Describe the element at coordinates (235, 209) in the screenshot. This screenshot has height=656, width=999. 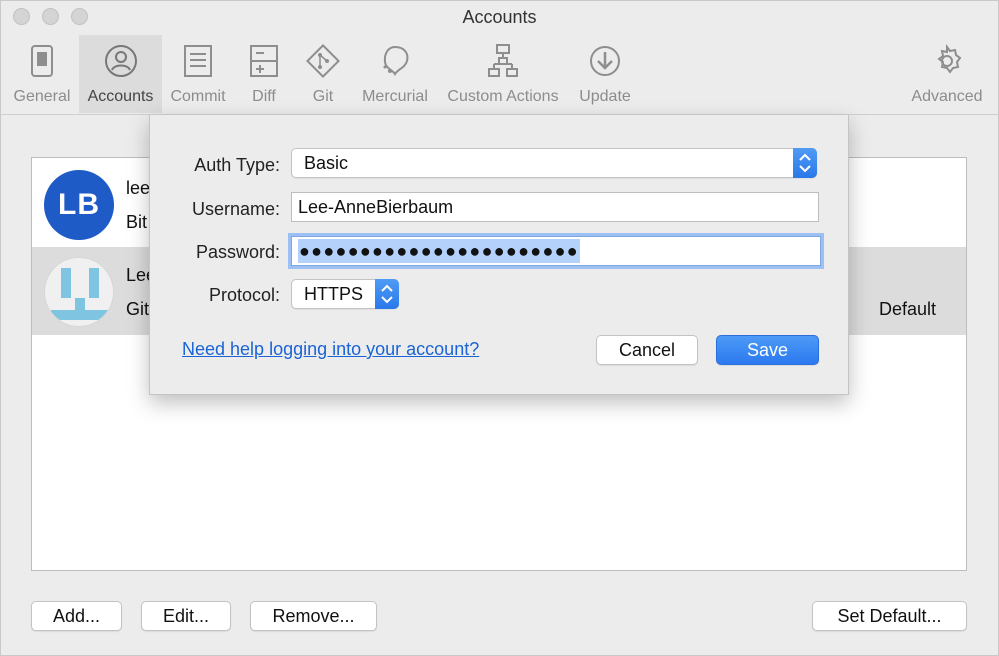
I see `username-label: Username:` at that location.